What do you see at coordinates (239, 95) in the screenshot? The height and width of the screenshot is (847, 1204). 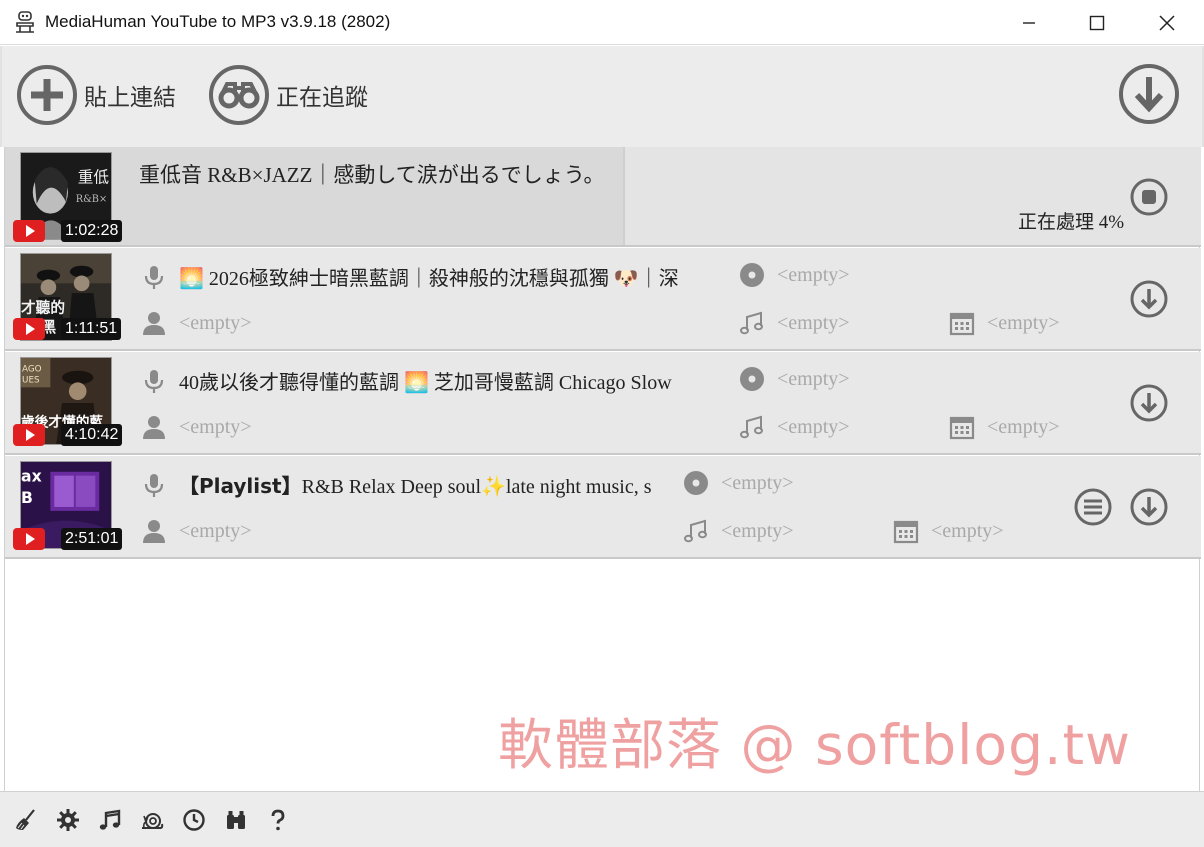 I see `binoculars-circle-icon` at bounding box center [239, 95].